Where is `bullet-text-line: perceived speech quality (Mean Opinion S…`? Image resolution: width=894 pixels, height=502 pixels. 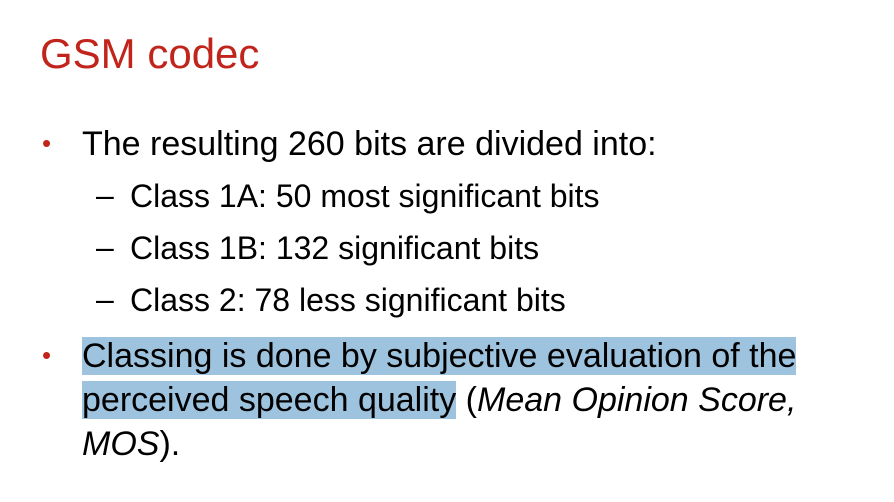
bullet-text-line: perceived speech quality (Mean Opinion S… is located at coordinates (439, 400).